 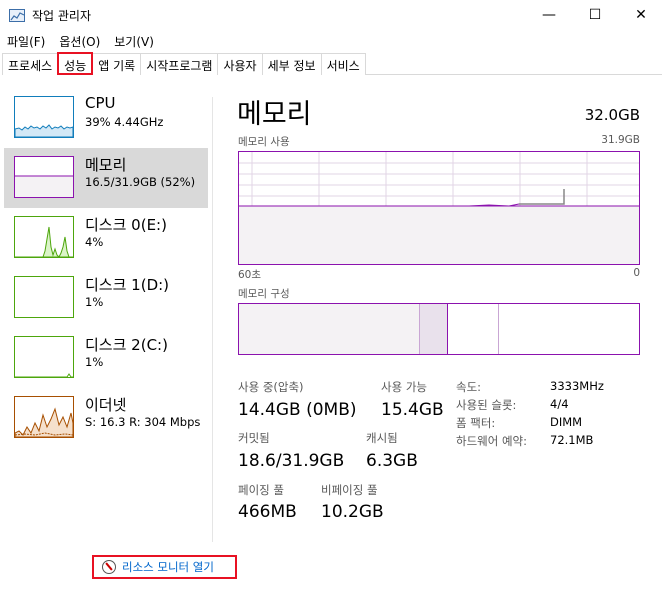 What do you see at coordinates (254, 438) in the screenshot?
I see `committed-label: 커밋됨` at bounding box center [254, 438].